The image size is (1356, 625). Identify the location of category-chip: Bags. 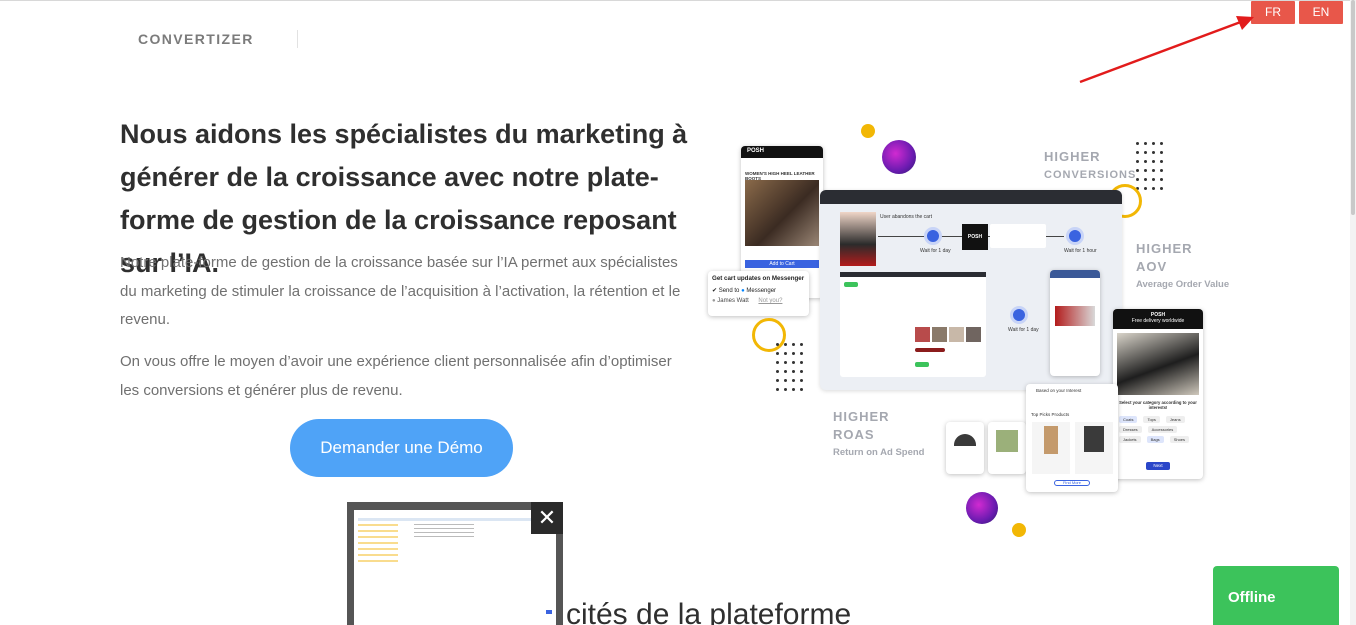
(1155, 439).